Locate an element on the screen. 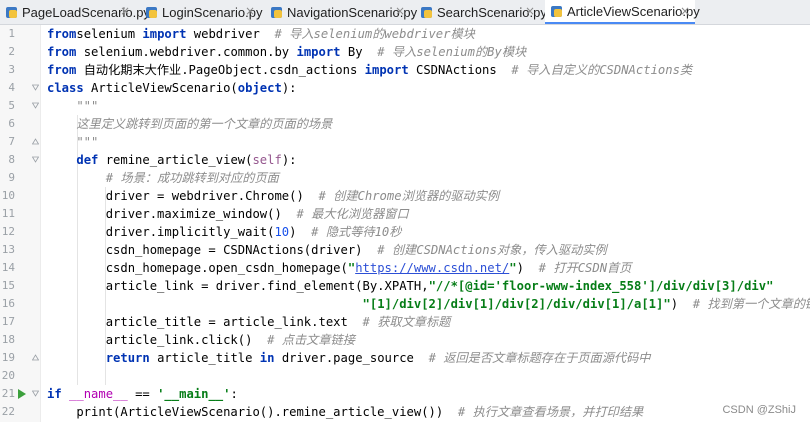 This screenshot has height=422, width=810. line-number: 10 is located at coordinates (8, 195).